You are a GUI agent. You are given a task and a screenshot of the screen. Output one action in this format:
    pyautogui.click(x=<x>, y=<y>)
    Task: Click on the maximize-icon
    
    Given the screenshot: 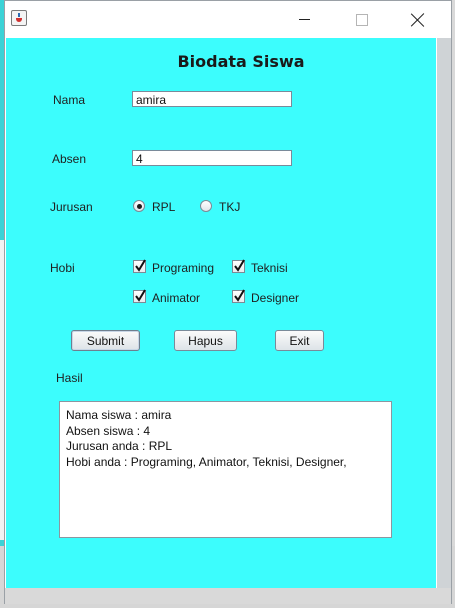 What is the action you would take?
    pyautogui.click(x=362, y=19)
    